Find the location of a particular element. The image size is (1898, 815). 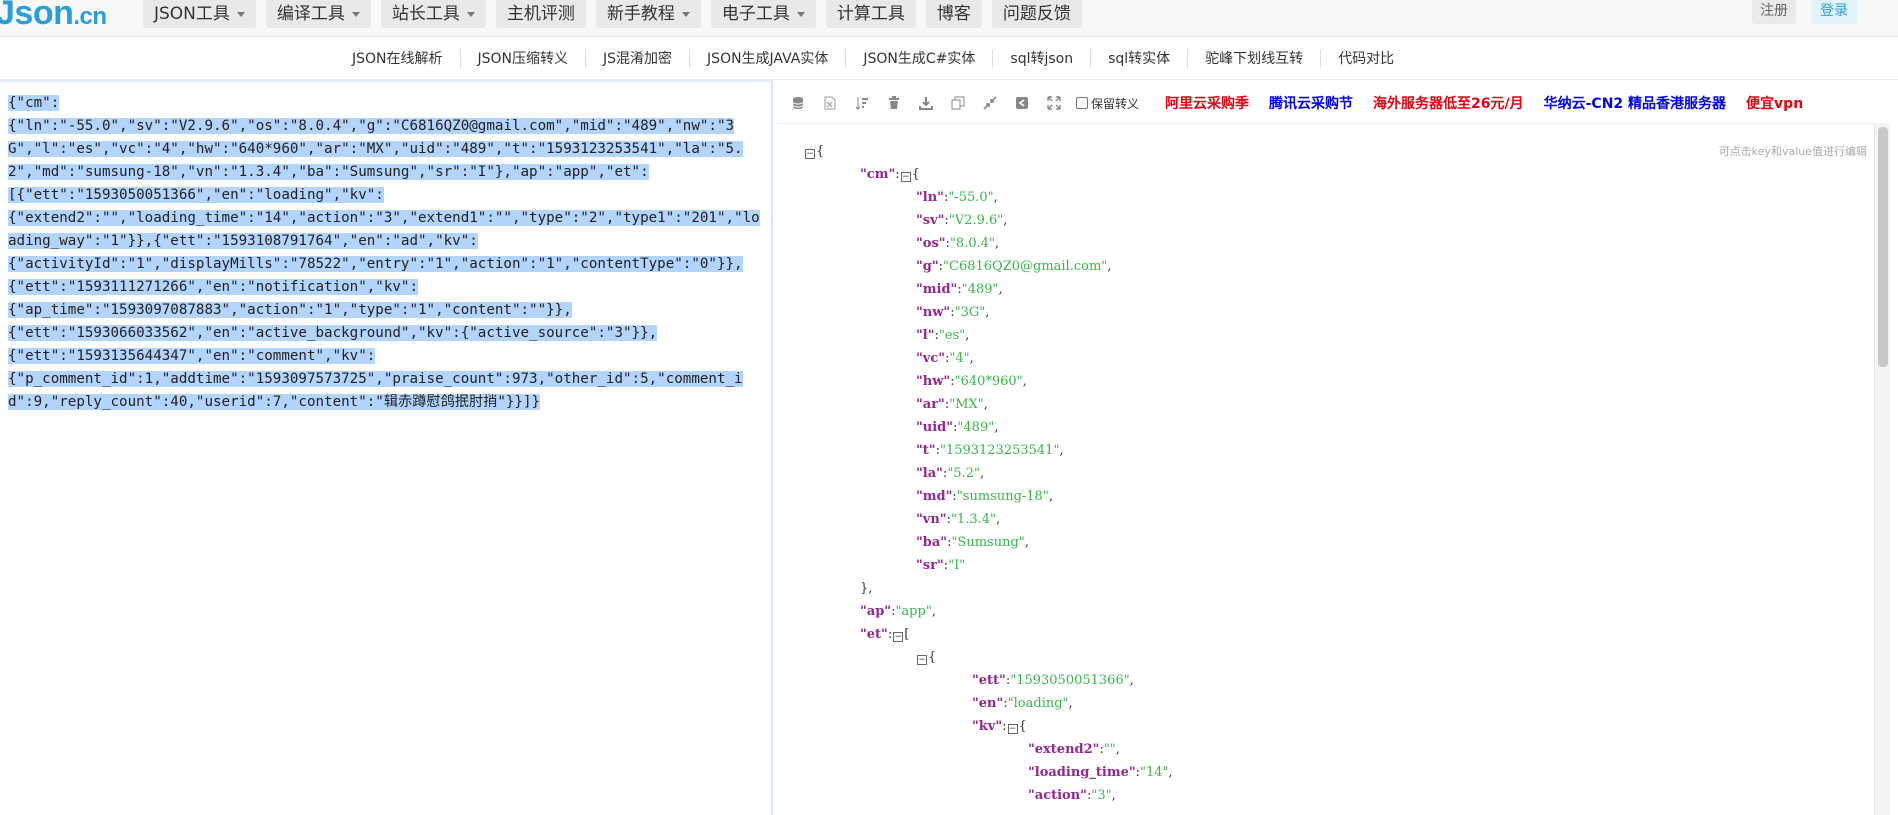

json-value: "C6816QZ0@gmail.com" is located at coordinates (1025, 266).